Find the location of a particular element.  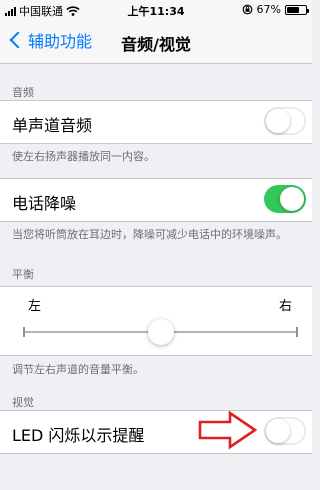

mono-audio-label: 单声道音频 is located at coordinates (52, 125).